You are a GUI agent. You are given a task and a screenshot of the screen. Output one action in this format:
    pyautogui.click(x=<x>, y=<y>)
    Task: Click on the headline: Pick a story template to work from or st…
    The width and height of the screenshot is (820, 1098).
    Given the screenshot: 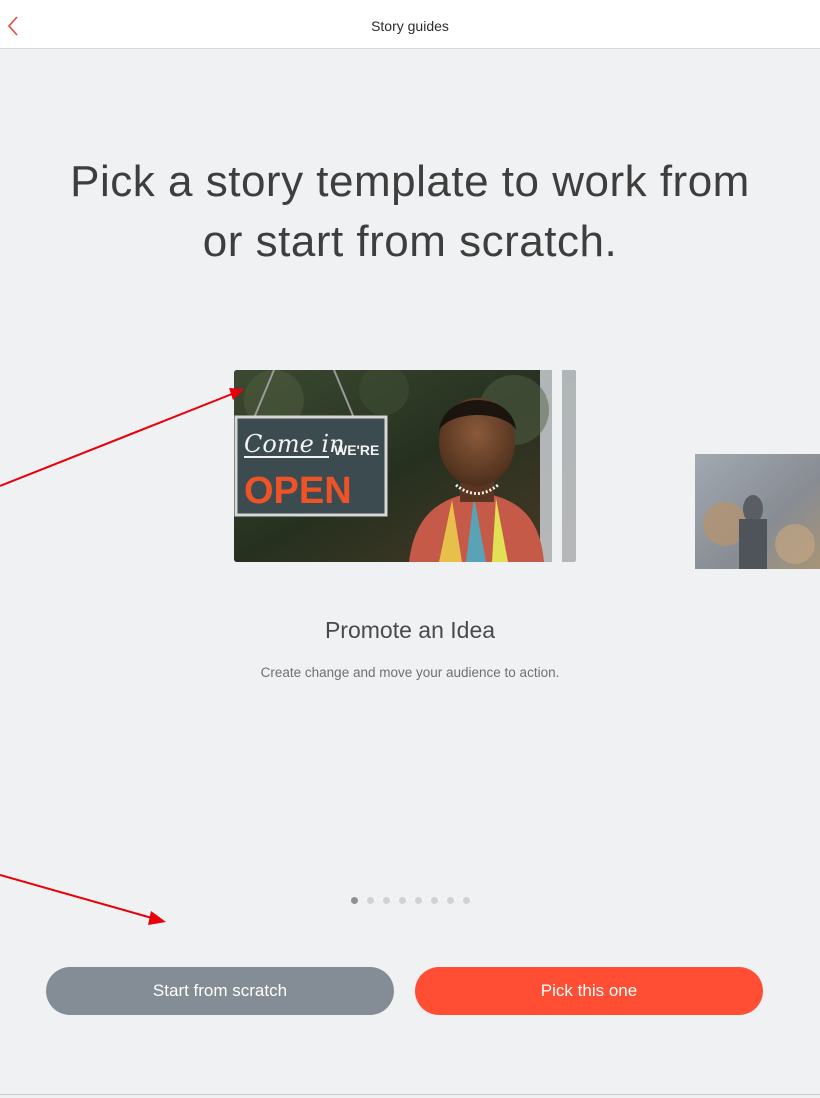 What is the action you would take?
    pyautogui.click(x=410, y=212)
    